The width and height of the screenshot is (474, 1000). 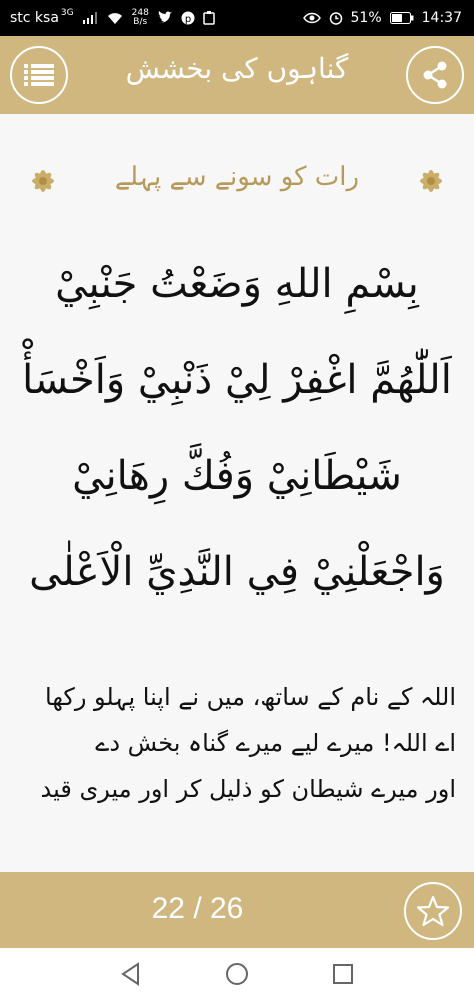 What do you see at coordinates (401, 18) in the screenshot?
I see `battery-icon` at bounding box center [401, 18].